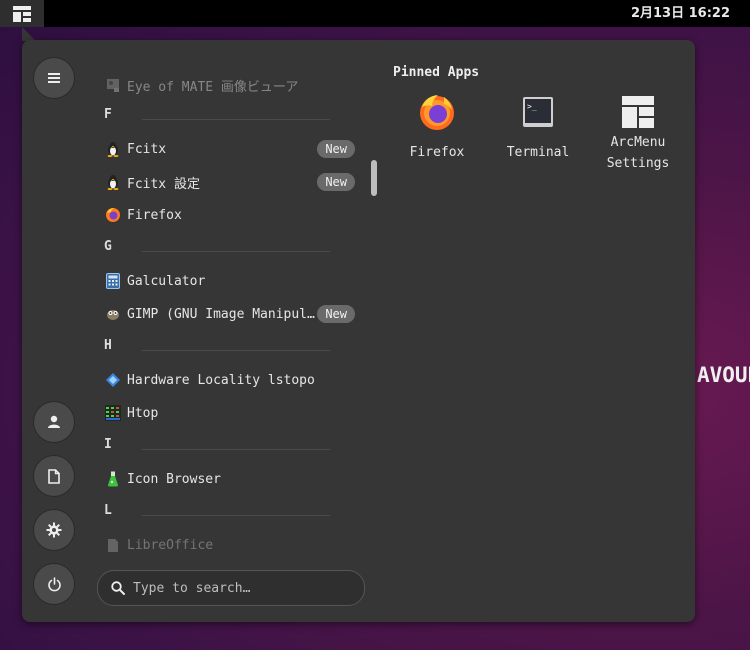 Image resolution: width=750 pixels, height=650 pixels. Describe the element at coordinates (113, 314) in the screenshot. I see `gimp-icon` at that location.